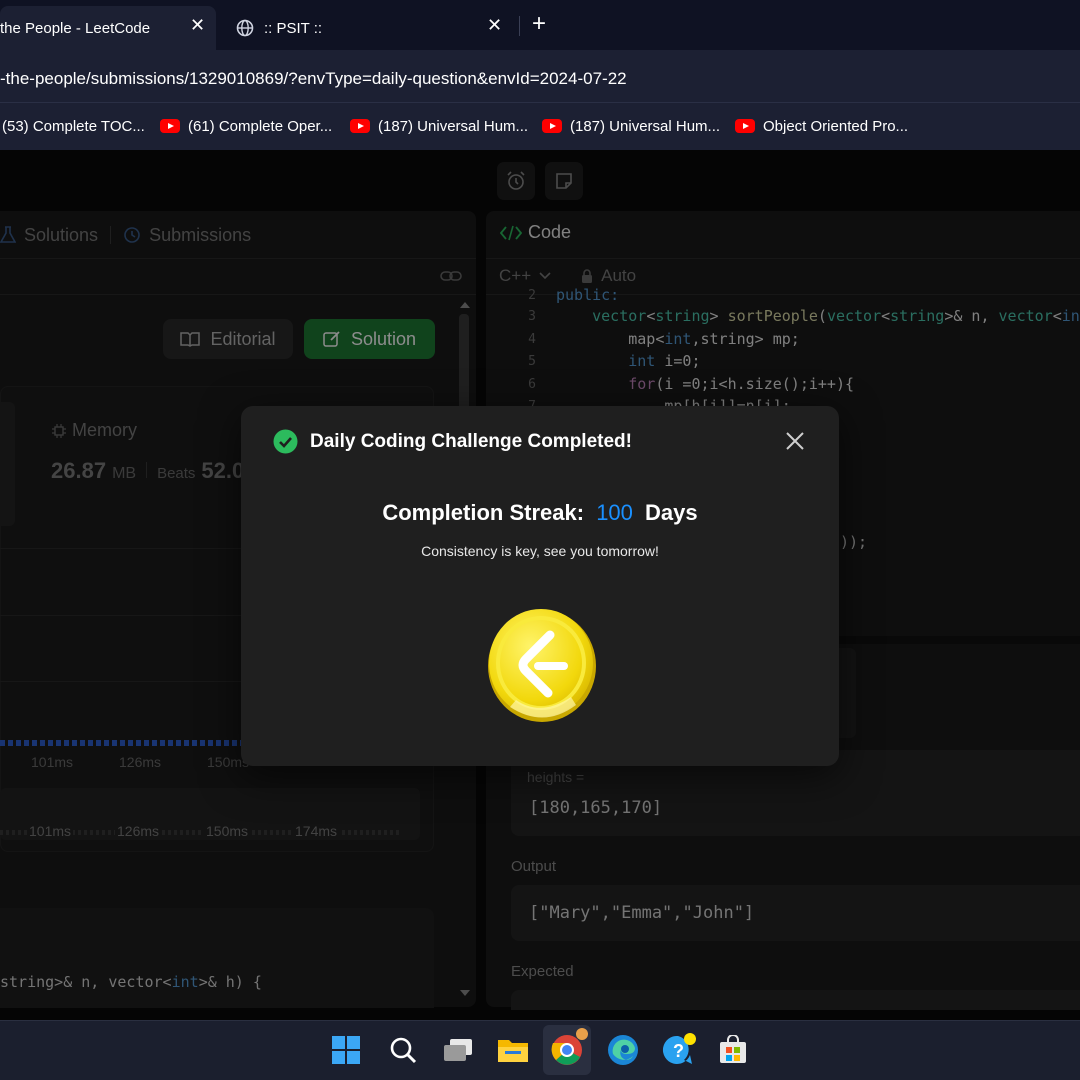 The width and height of the screenshot is (1080, 1080). What do you see at coordinates (795, 441) in the screenshot?
I see `close-icon` at bounding box center [795, 441].